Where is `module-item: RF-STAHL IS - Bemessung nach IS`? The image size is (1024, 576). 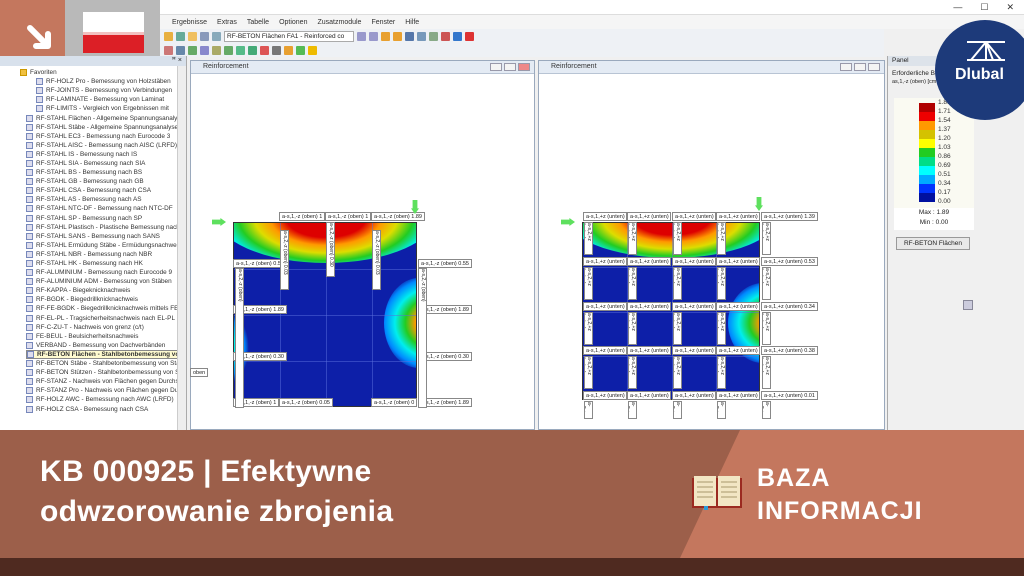
module-item: RF-STAHL IS - Bemessung nach IS is located at coordinates (106, 154).